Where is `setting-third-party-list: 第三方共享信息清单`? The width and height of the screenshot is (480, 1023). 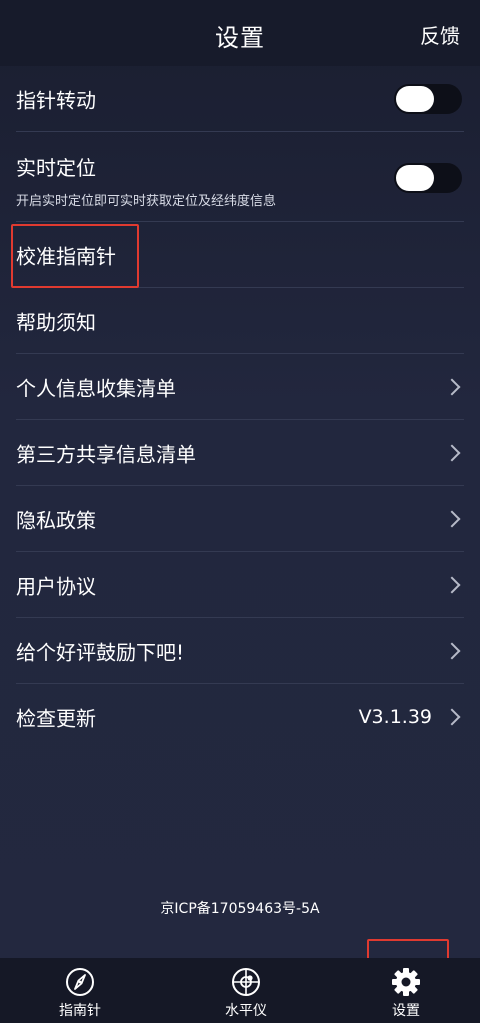 setting-third-party-list: 第三方共享信息清单 is located at coordinates (240, 453).